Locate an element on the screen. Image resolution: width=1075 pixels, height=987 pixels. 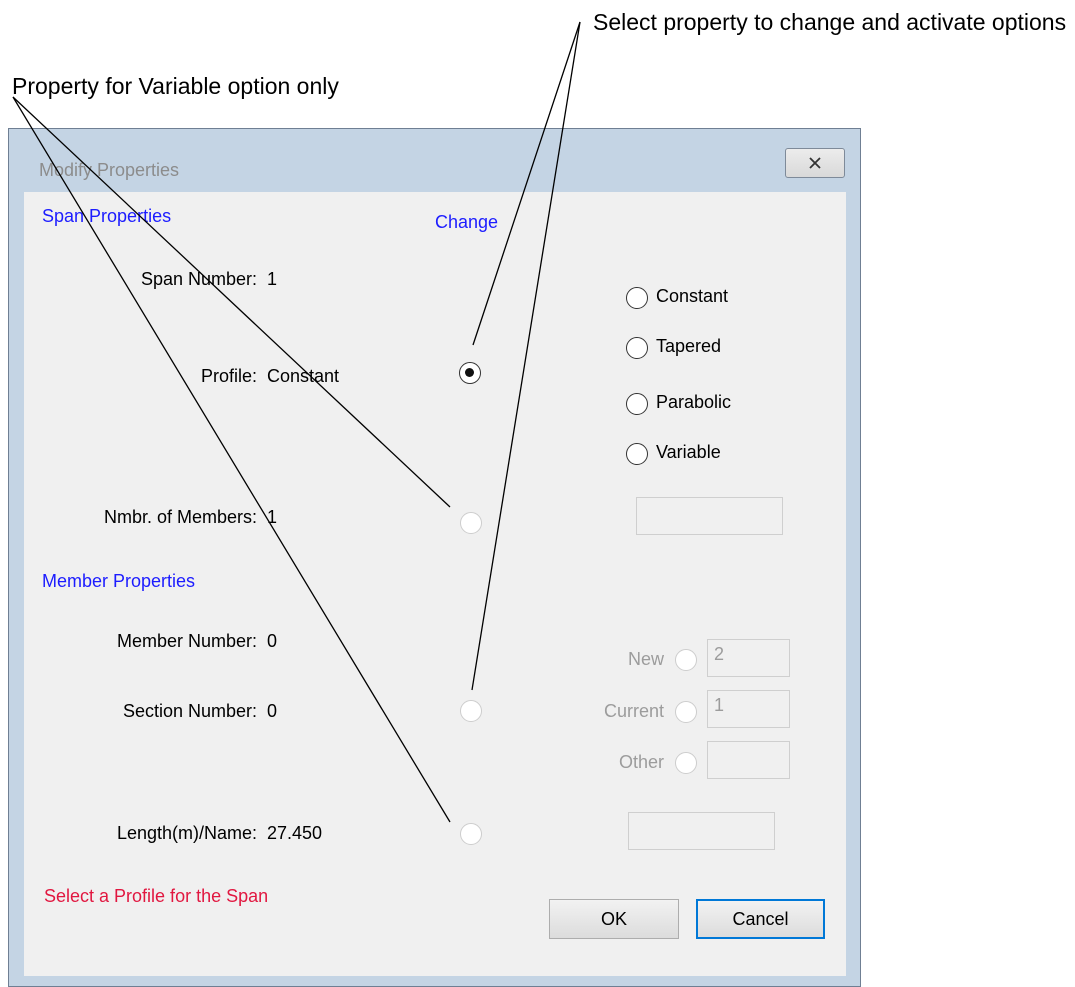
members-change-radio is located at coordinates (471, 523).